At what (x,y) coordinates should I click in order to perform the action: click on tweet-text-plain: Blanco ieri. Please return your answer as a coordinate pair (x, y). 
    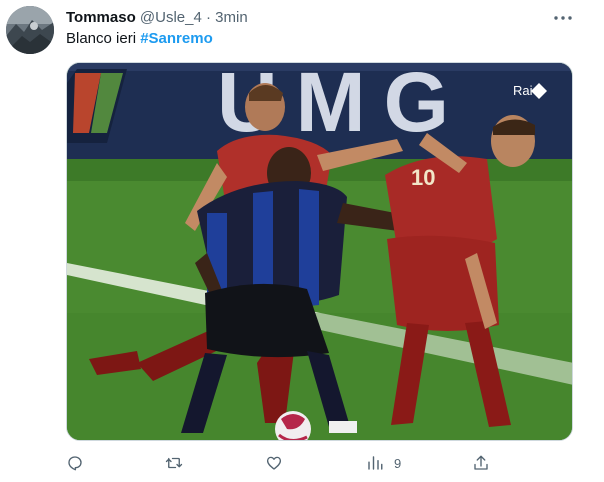
    Looking at the image, I should click on (103, 38).